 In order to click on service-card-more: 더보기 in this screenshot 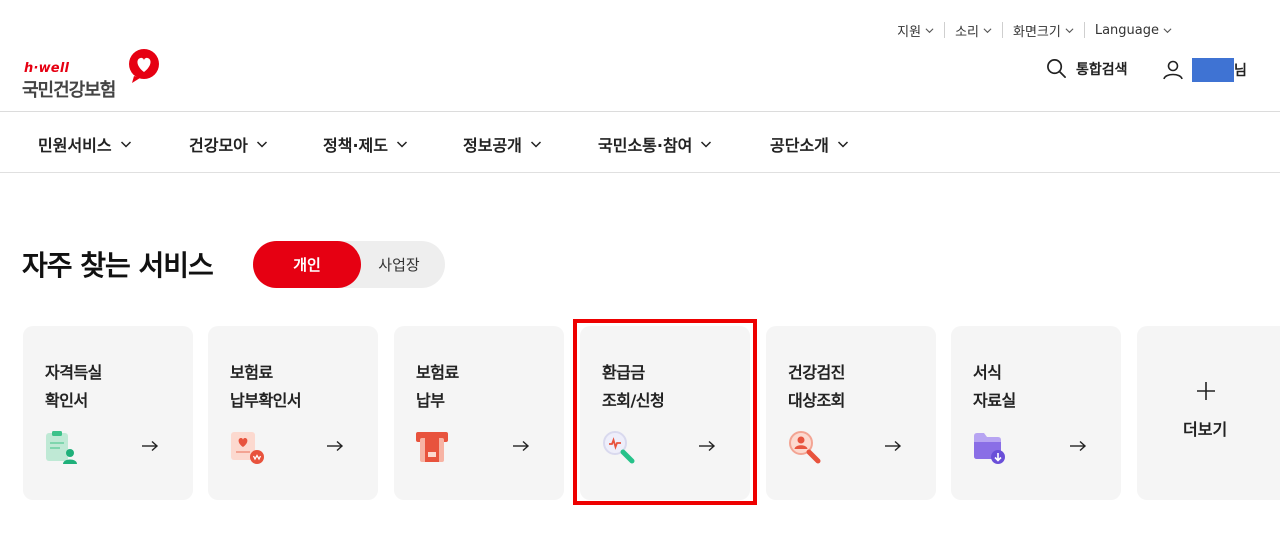, I will do `click(1208, 413)`.